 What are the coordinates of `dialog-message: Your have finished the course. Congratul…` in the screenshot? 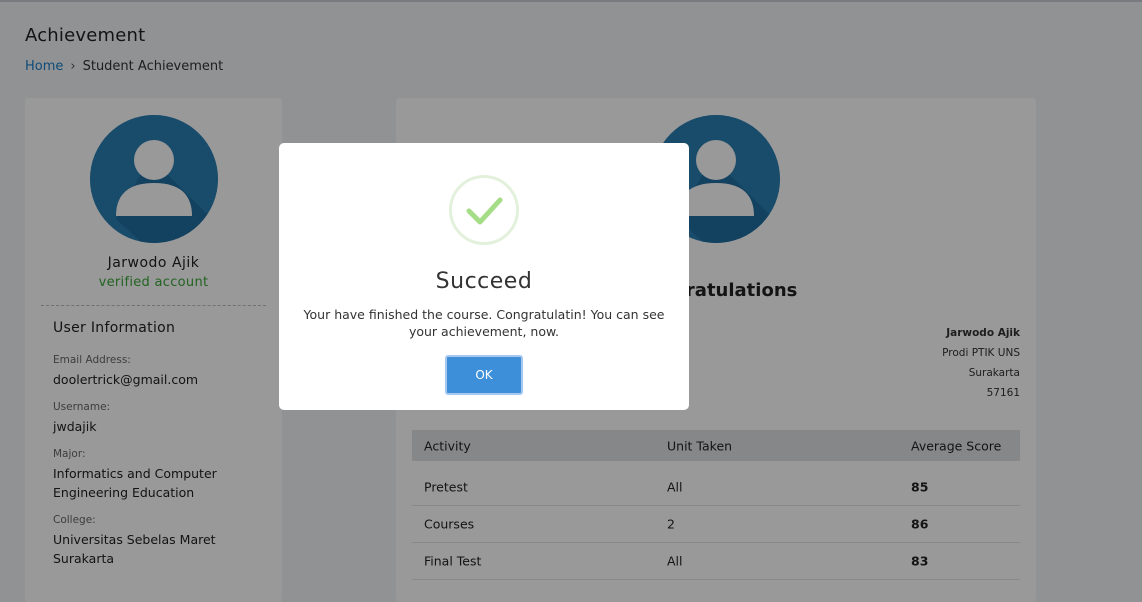 It's located at (484, 323).